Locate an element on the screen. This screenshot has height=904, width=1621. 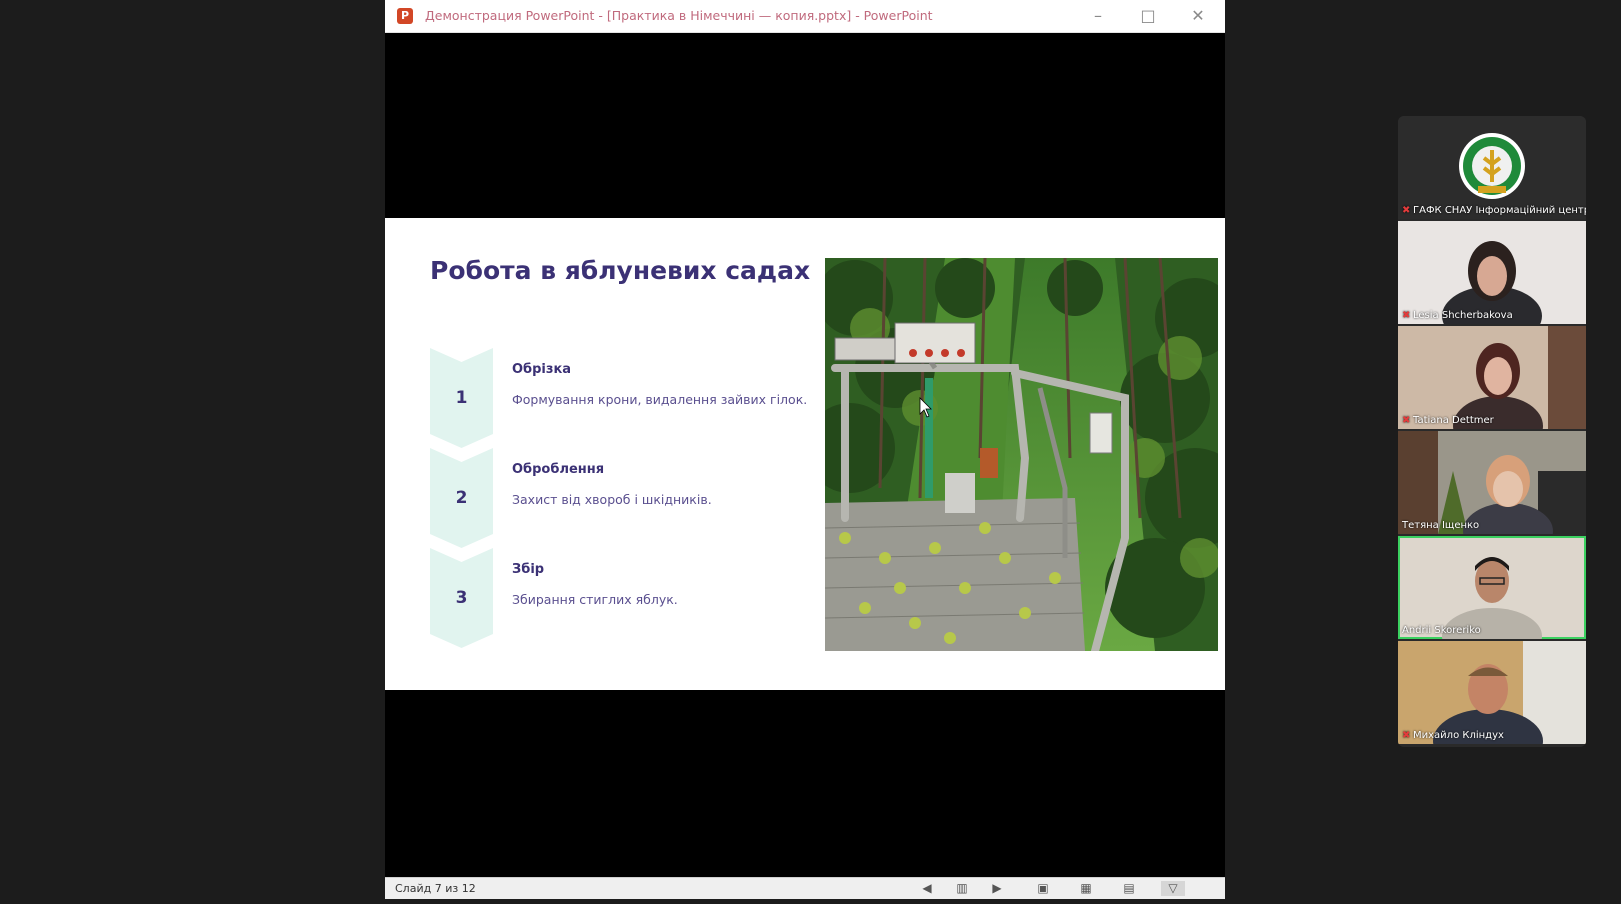
step-number: 1 is located at coordinates (461, 398).